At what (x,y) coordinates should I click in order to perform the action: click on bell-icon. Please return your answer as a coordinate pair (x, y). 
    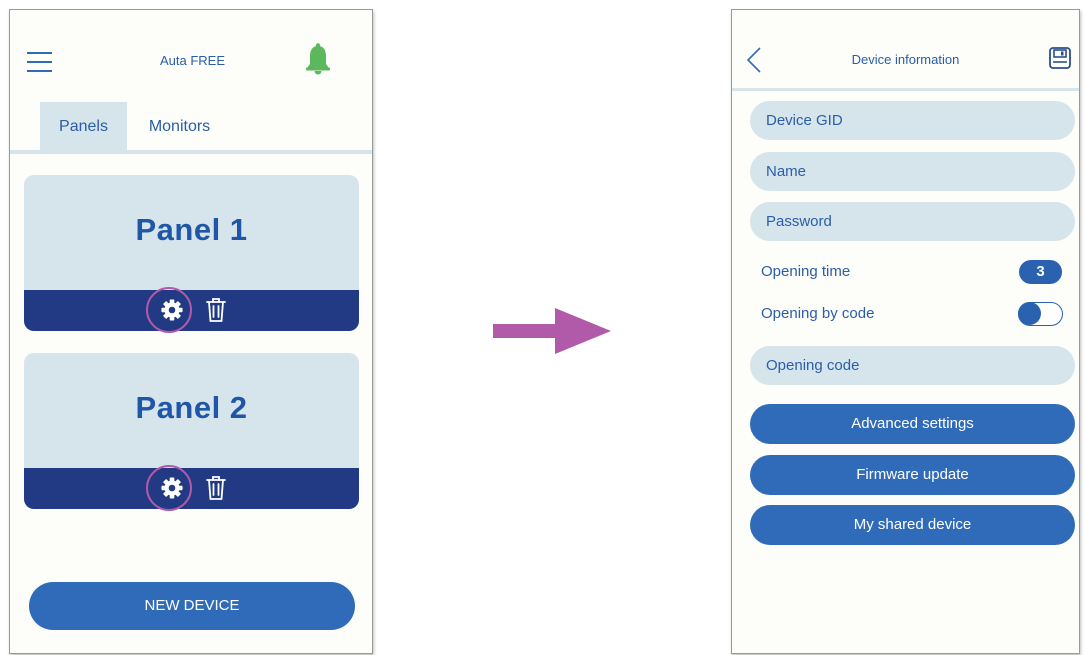
    Looking at the image, I should click on (318, 61).